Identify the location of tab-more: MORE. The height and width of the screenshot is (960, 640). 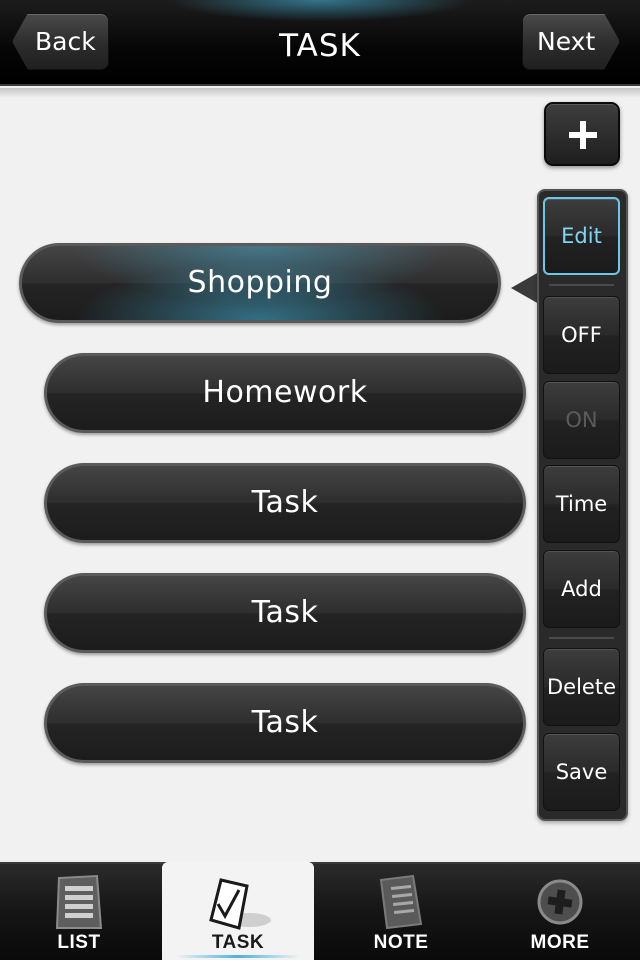
(560, 911).